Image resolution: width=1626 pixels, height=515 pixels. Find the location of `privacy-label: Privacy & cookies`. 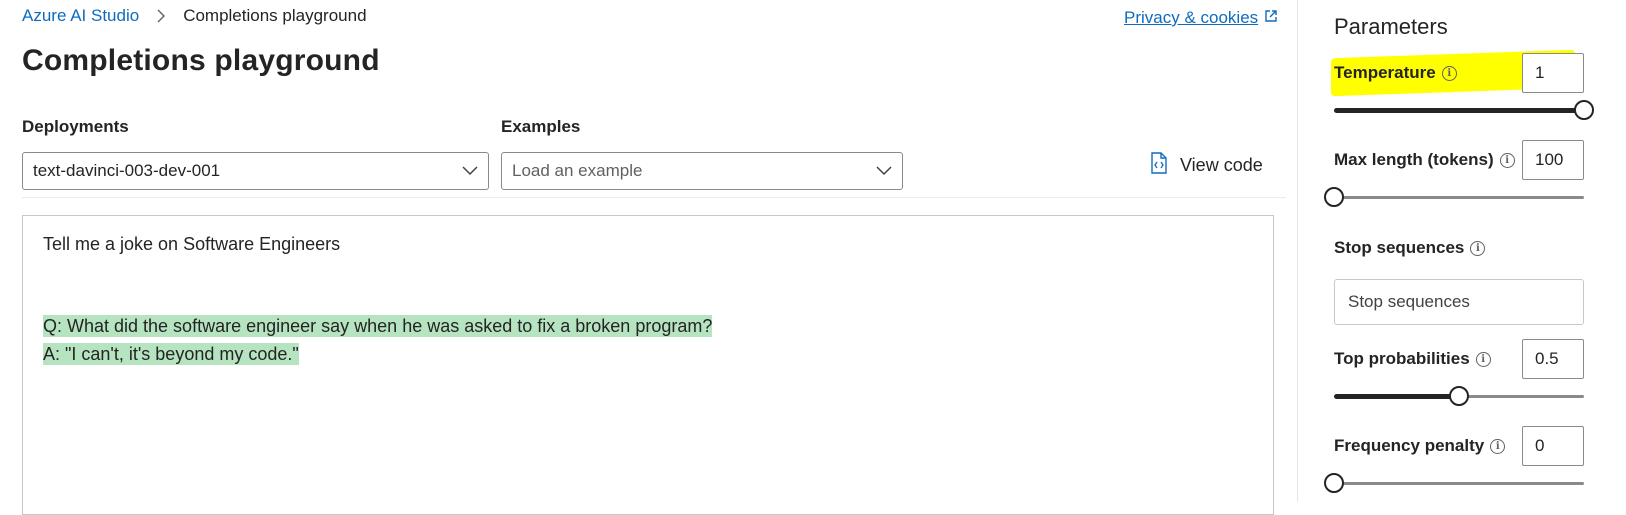

privacy-label: Privacy & cookies is located at coordinates (1191, 17).